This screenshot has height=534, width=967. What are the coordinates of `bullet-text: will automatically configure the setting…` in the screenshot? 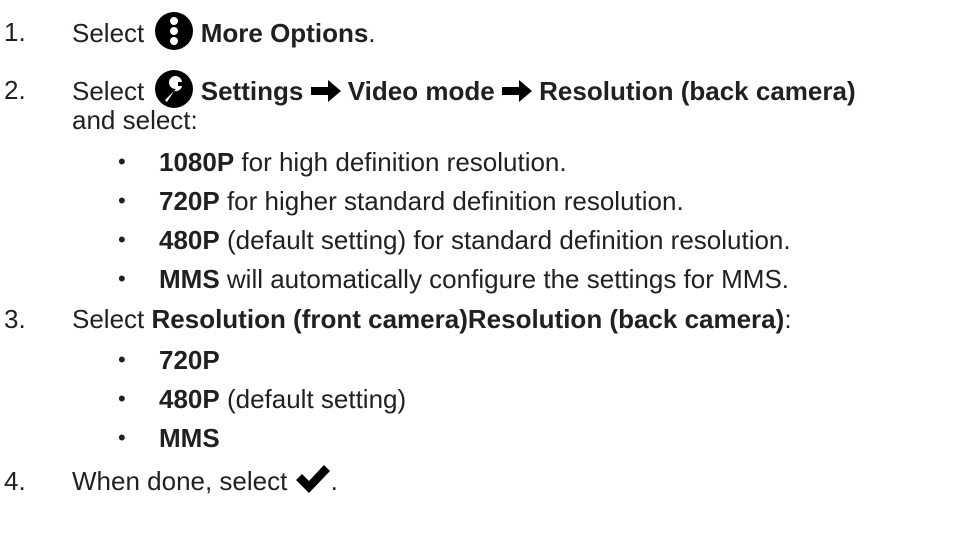 It's located at (504, 279).